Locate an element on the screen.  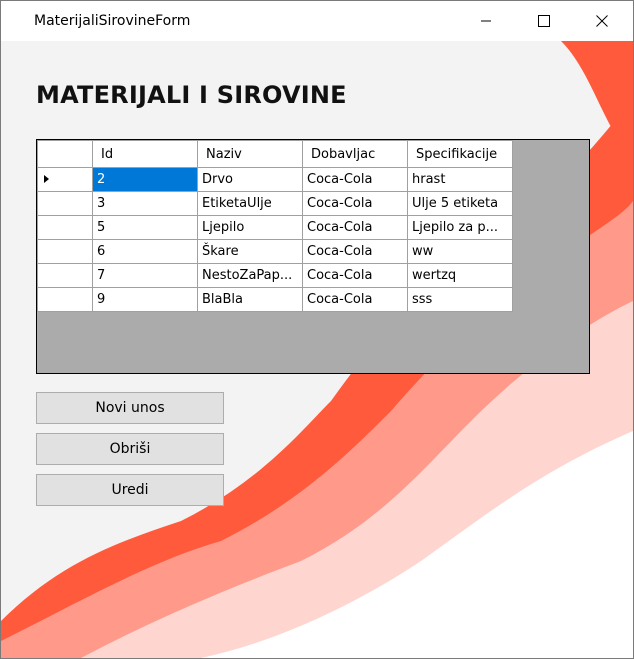
cell-specifikacije: wertzq is located at coordinates (460, 275).